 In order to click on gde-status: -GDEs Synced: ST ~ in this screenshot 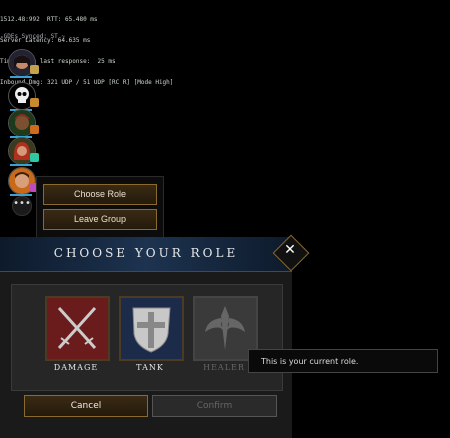, I will do `click(33, 36)`.